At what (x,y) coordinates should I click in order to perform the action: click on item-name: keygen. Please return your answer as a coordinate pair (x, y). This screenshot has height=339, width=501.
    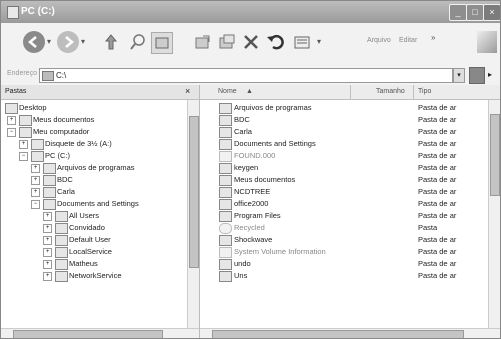
    Looking at the image, I should click on (246, 167).